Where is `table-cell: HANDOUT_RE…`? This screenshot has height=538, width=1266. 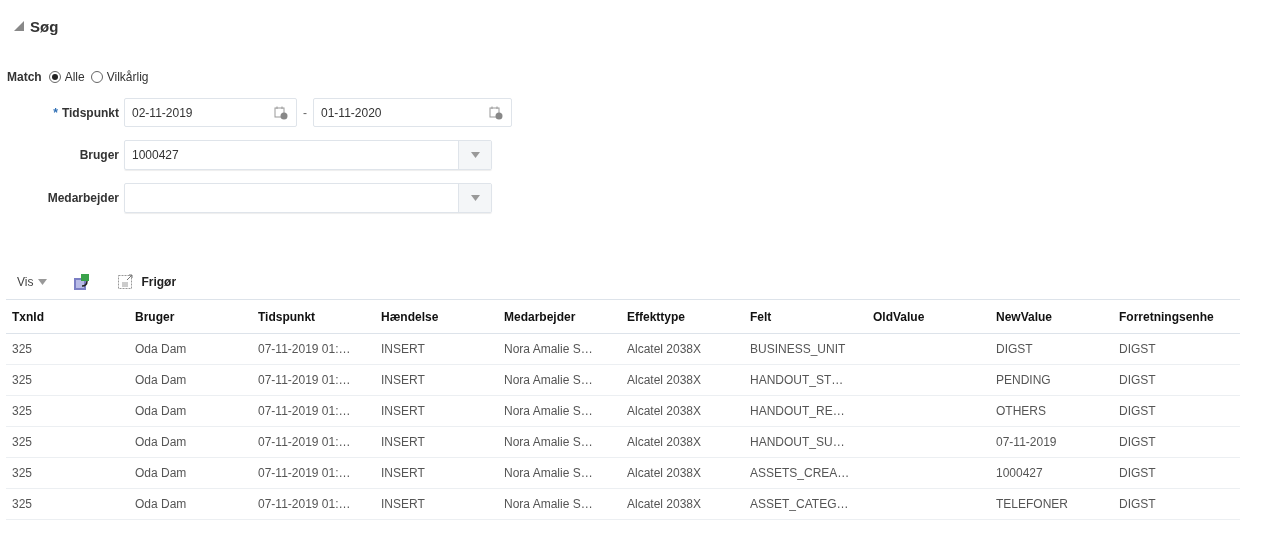 table-cell: HANDOUT_RE… is located at coordinates (797, 411).